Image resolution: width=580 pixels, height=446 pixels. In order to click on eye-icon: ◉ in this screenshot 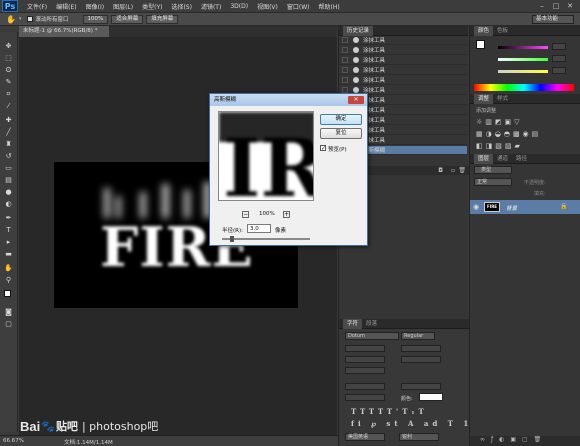, I will do `click(476, 207)`.